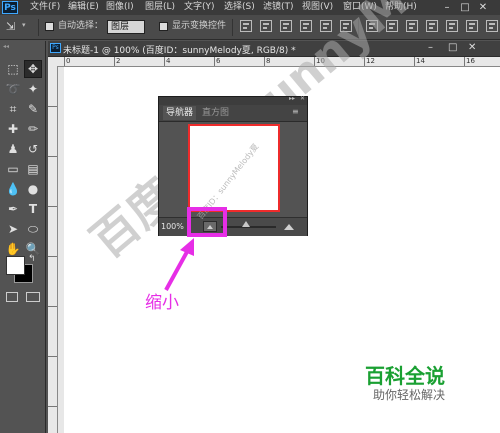 The image size is (500, 433). What do you see at coordinates (68, 61) in the screenshot?
I see `ruler-number: 0` at bounding box center [68, 61].